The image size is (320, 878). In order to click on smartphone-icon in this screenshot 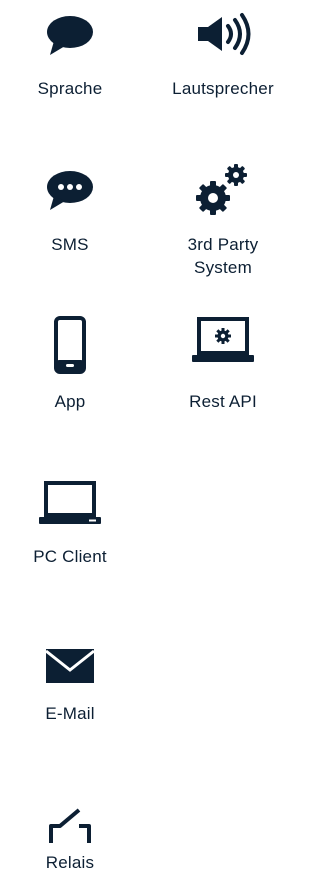, I will do `click(70, 345)`.